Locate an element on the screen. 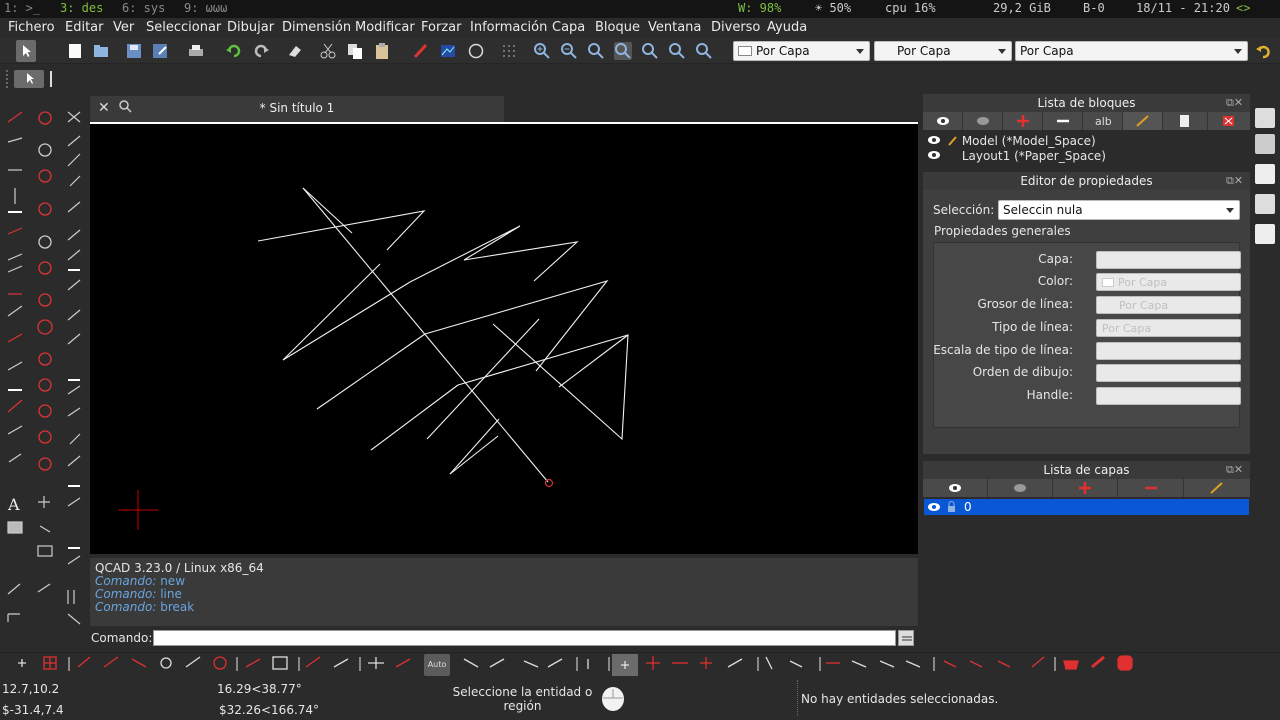 This screenshot has width=1280, height=720. print-icon is located at coordinates (196, 51).